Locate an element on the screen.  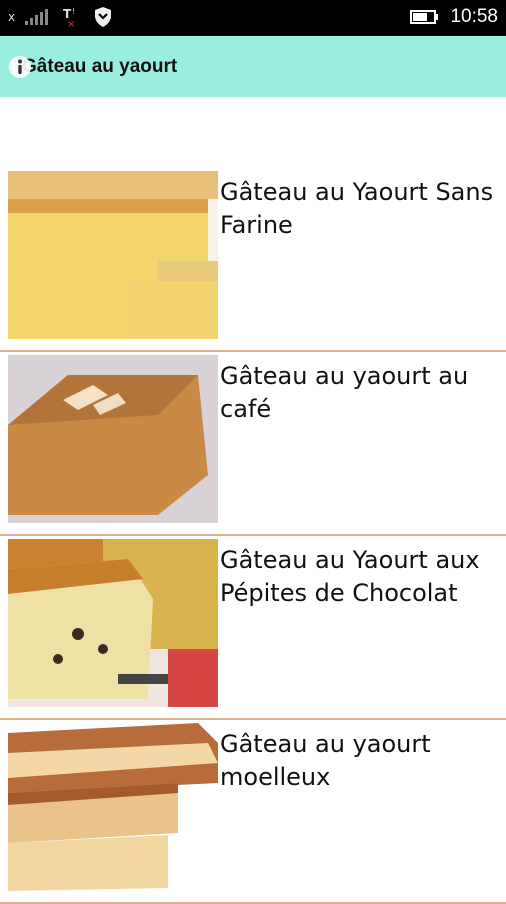
signal-icon is located at coordinates (37, 17).